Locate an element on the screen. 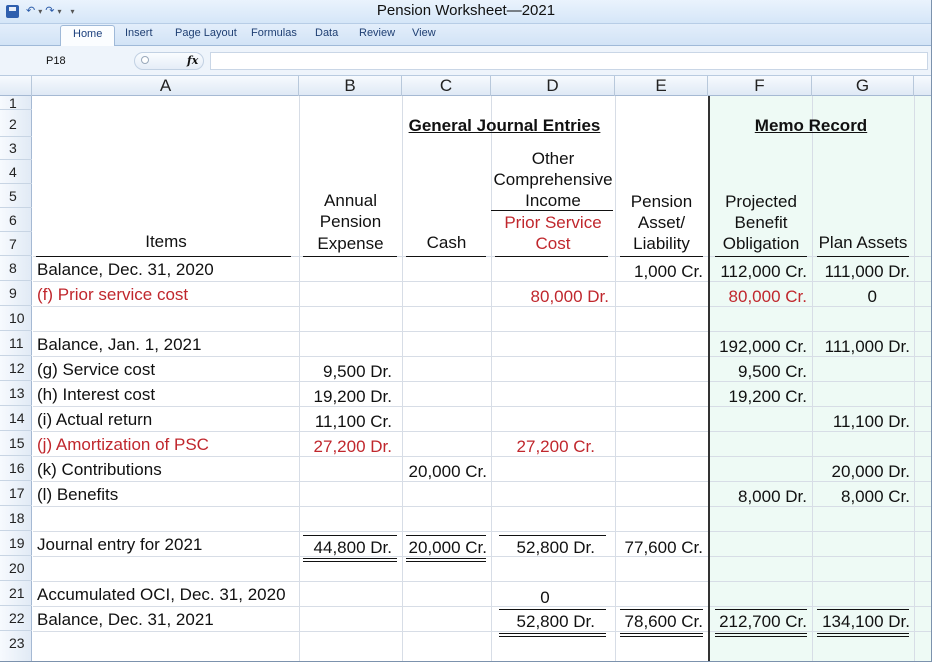 Image resolution: width=932 pixels, height=662 pixels. items-header: Items is located at coordinates (166, 241).